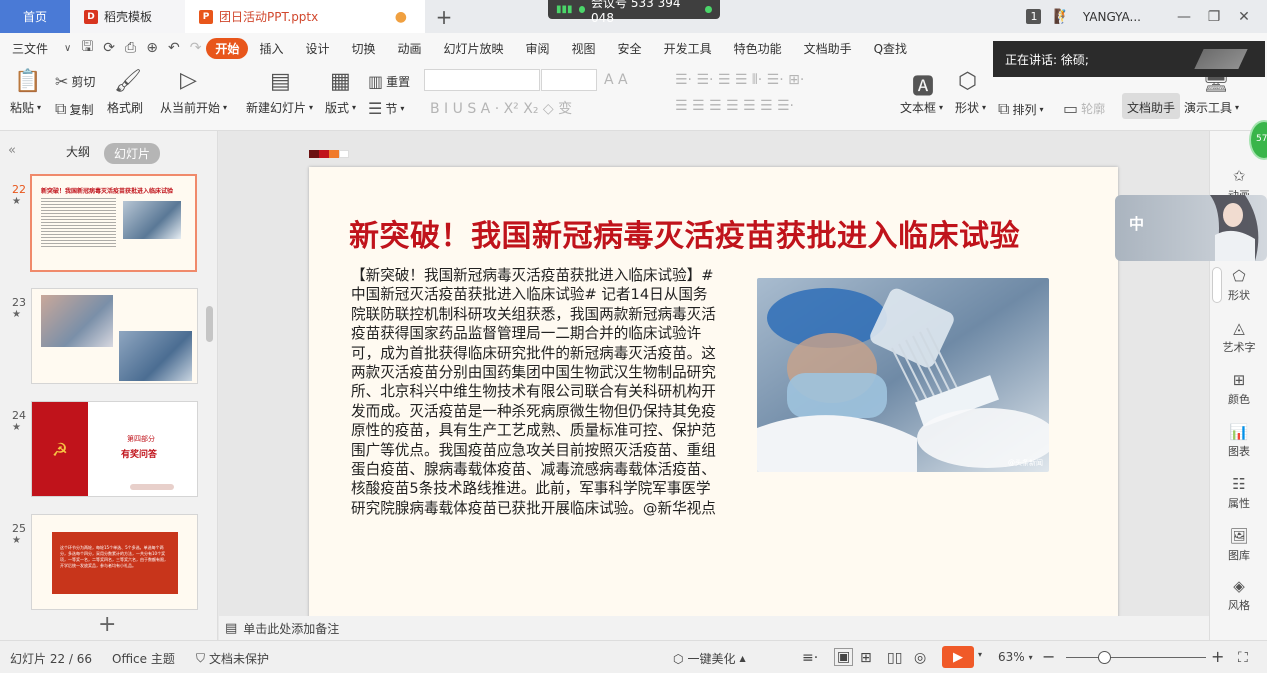  I want to click on paste-button: 粘贴 ▾, so click(25, 107).